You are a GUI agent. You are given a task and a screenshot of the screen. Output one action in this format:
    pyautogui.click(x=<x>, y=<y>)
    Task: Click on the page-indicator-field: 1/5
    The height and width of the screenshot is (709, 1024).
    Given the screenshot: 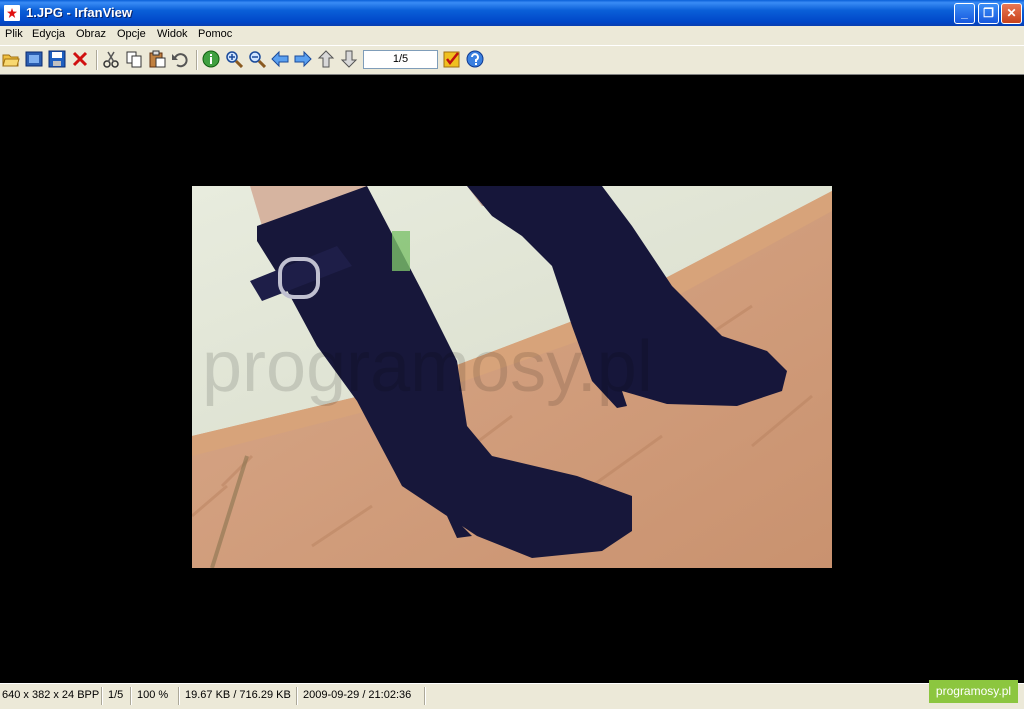 What is the action you would take?
    pyautogui.click(x=400, y=59)
    